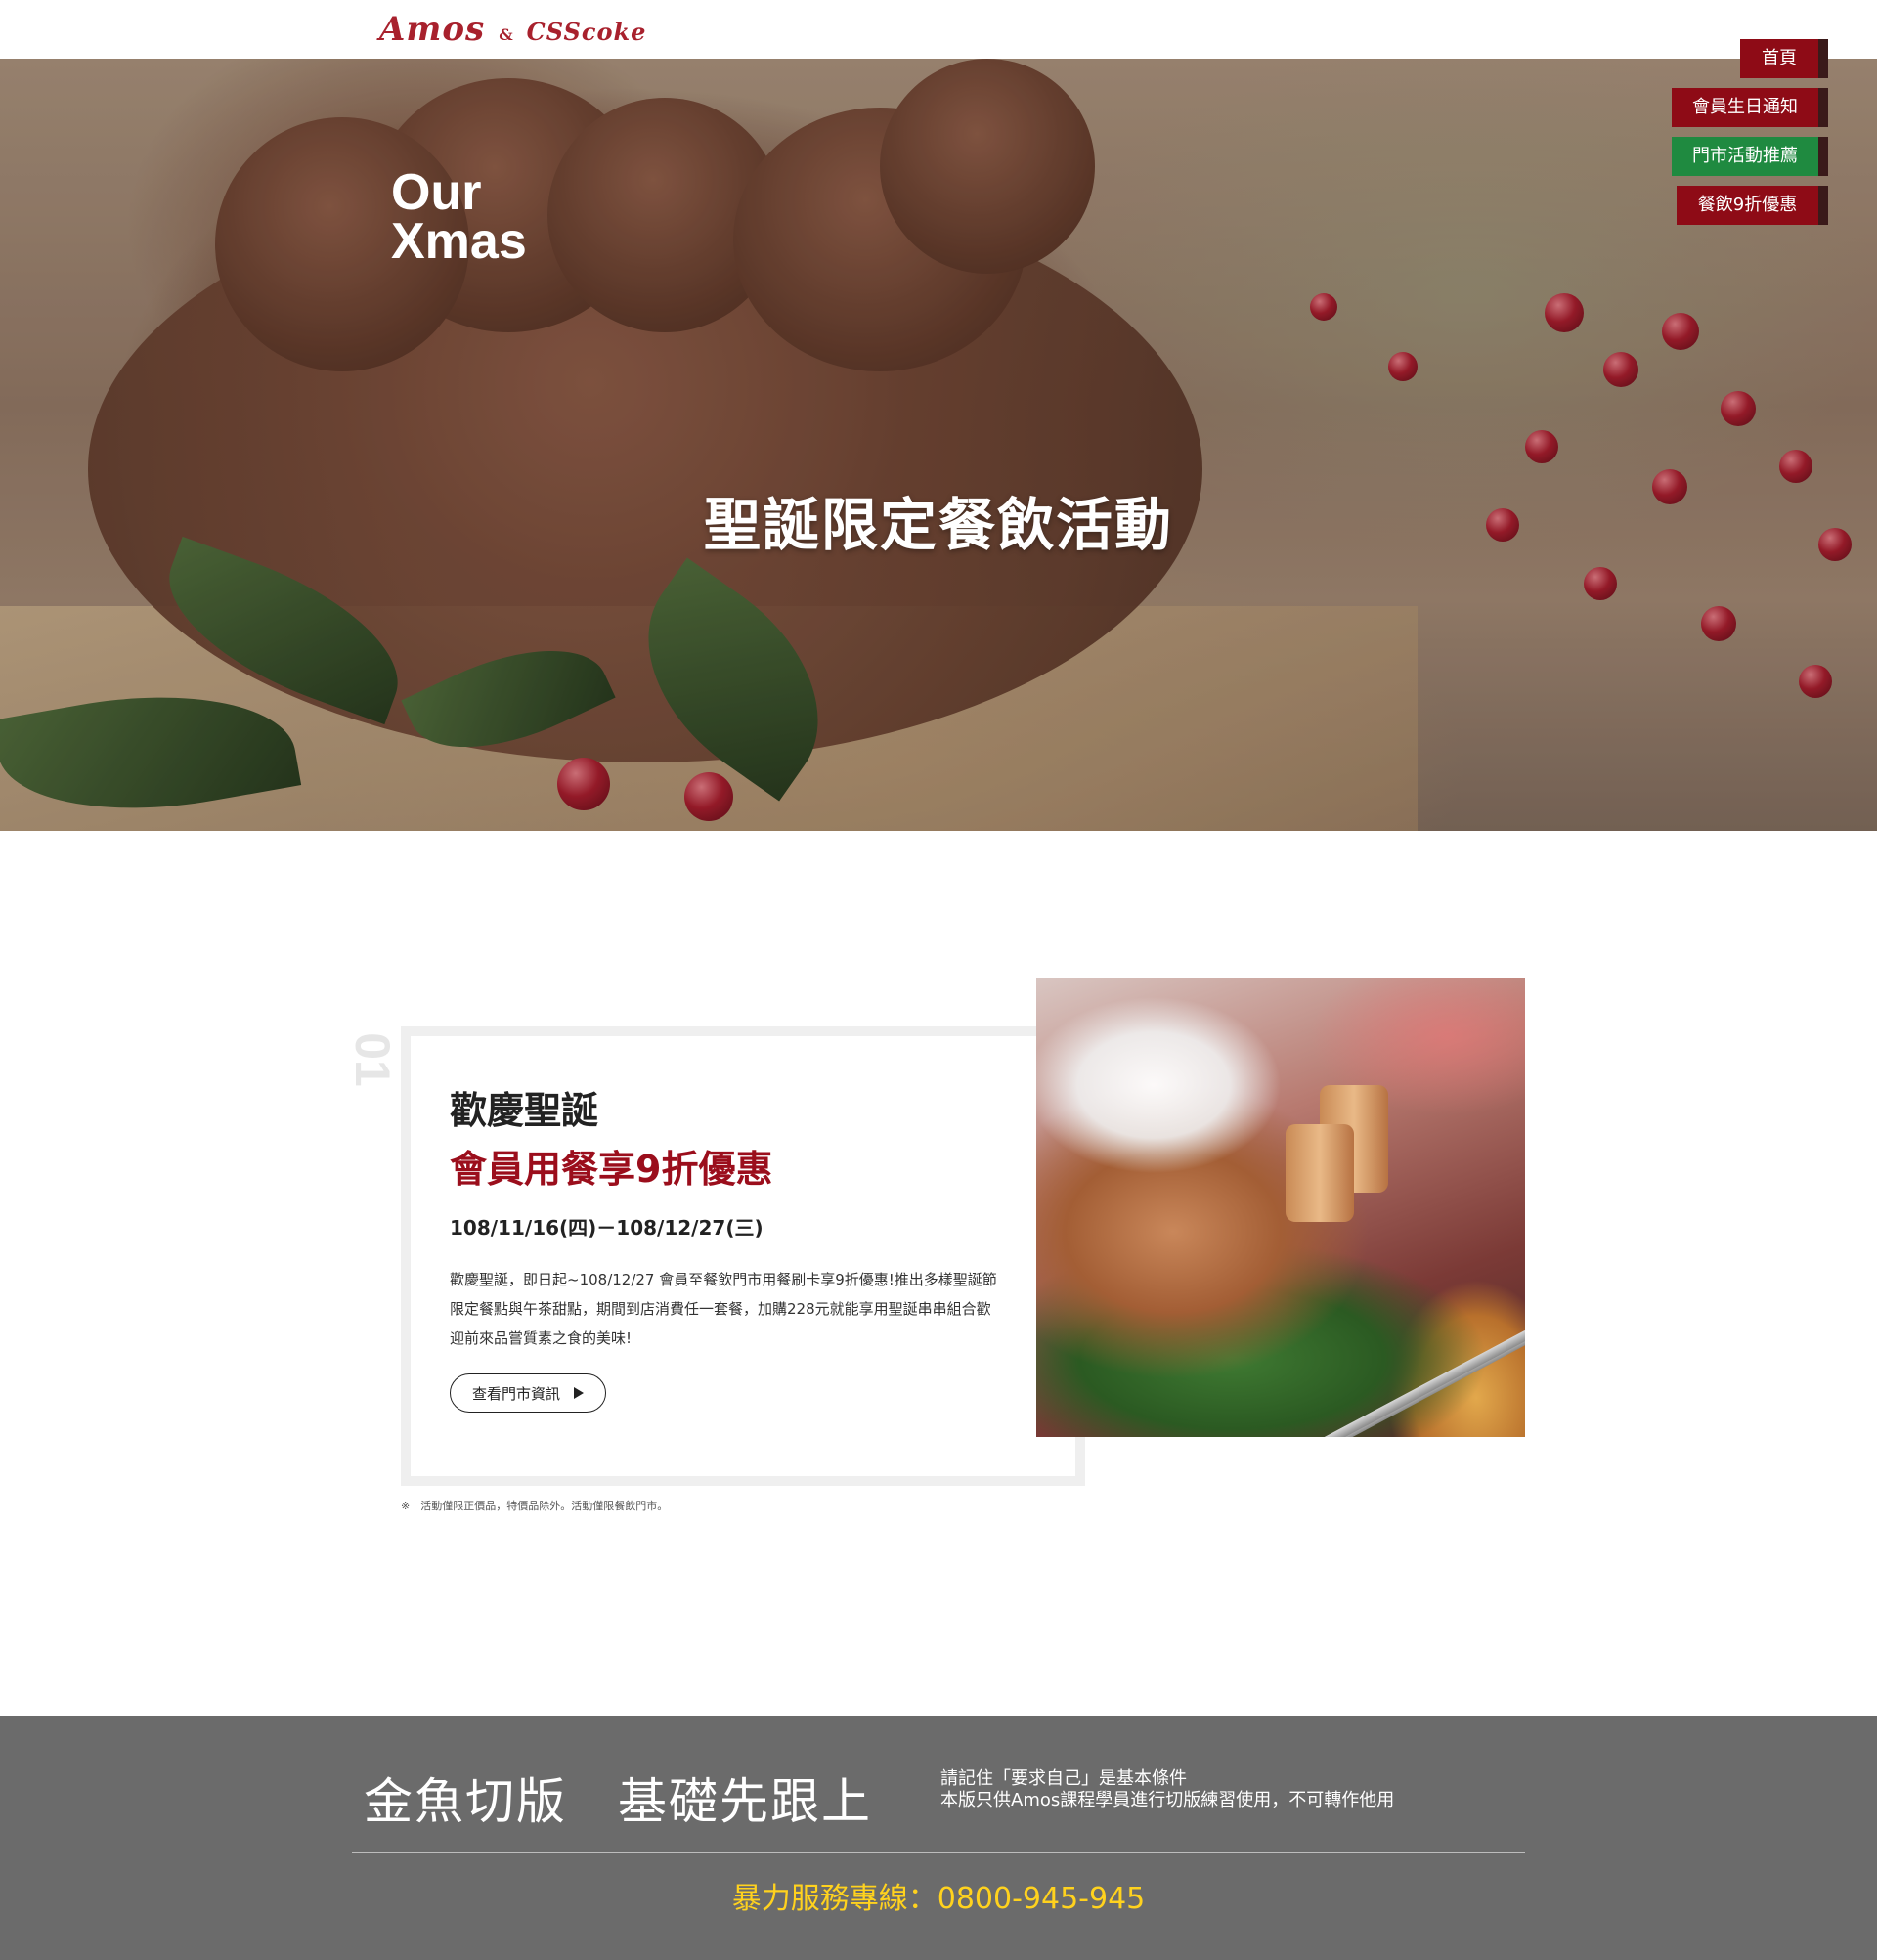  Describe the element at coordinates (1784, 59) in the screenshot. I see `nav-home-button: 首頁` at that location.